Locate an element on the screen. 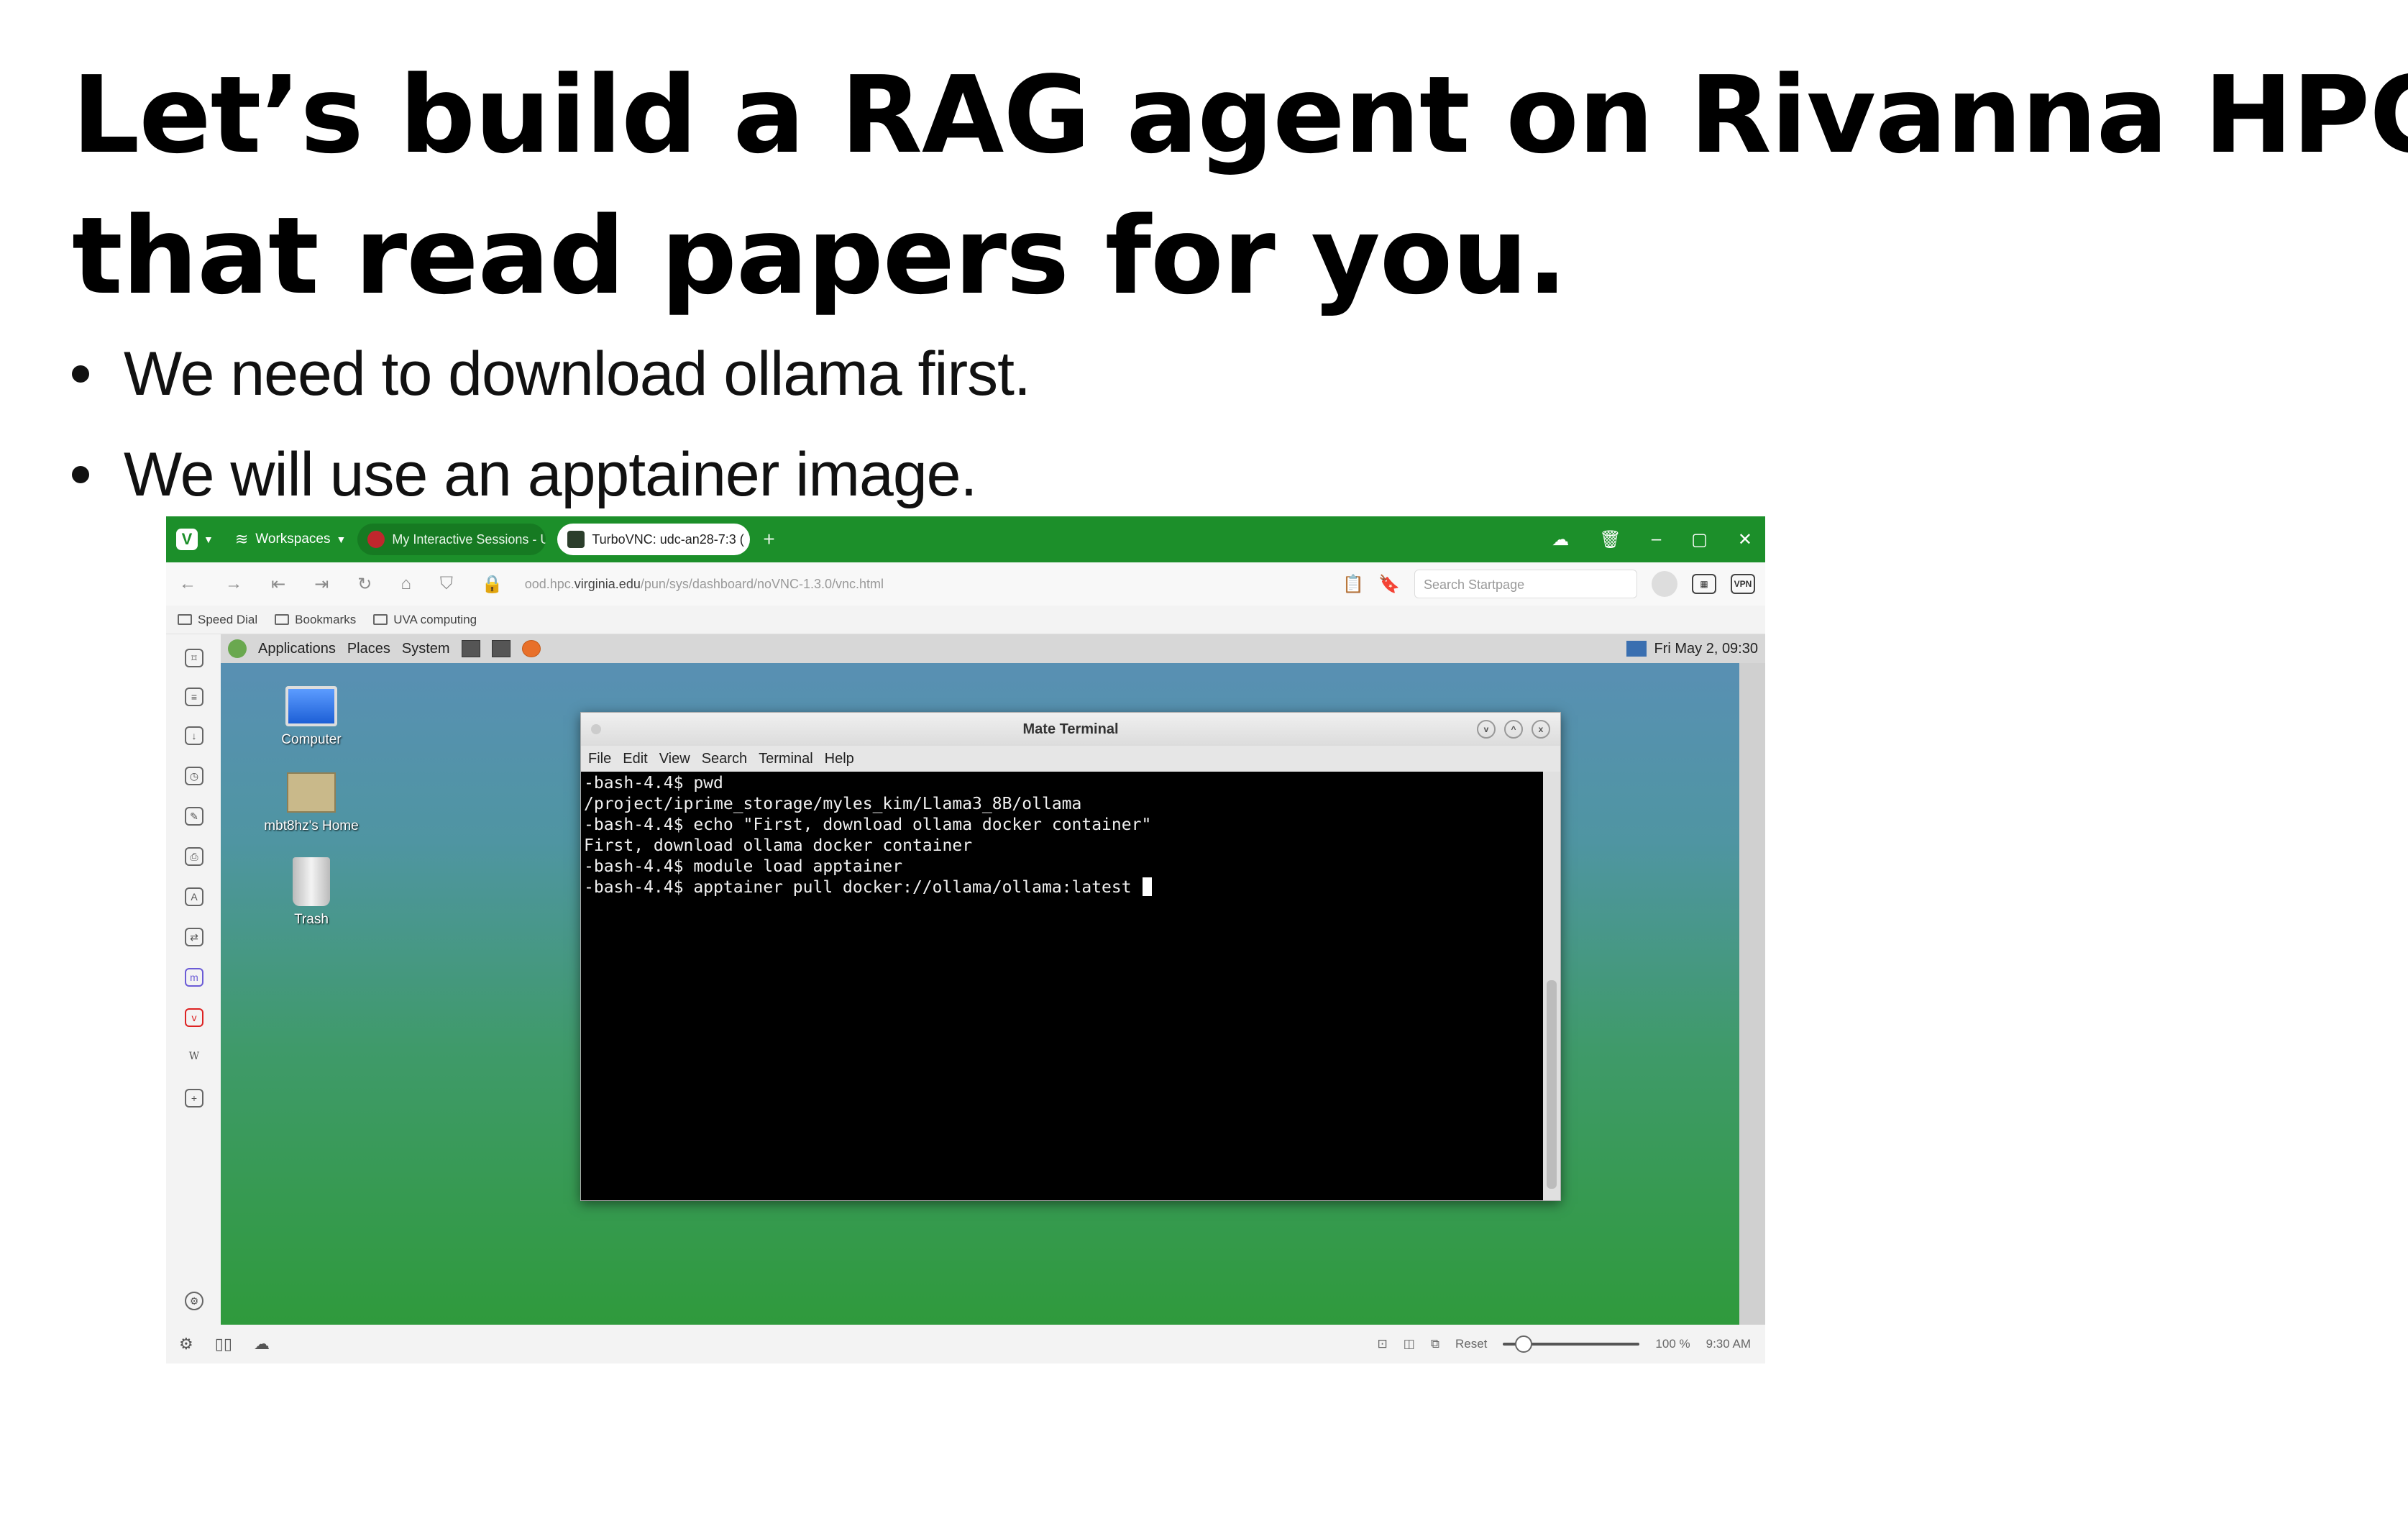  panel-clock: Fri May 2, 09:30 is located at coordinates (1692, 648).